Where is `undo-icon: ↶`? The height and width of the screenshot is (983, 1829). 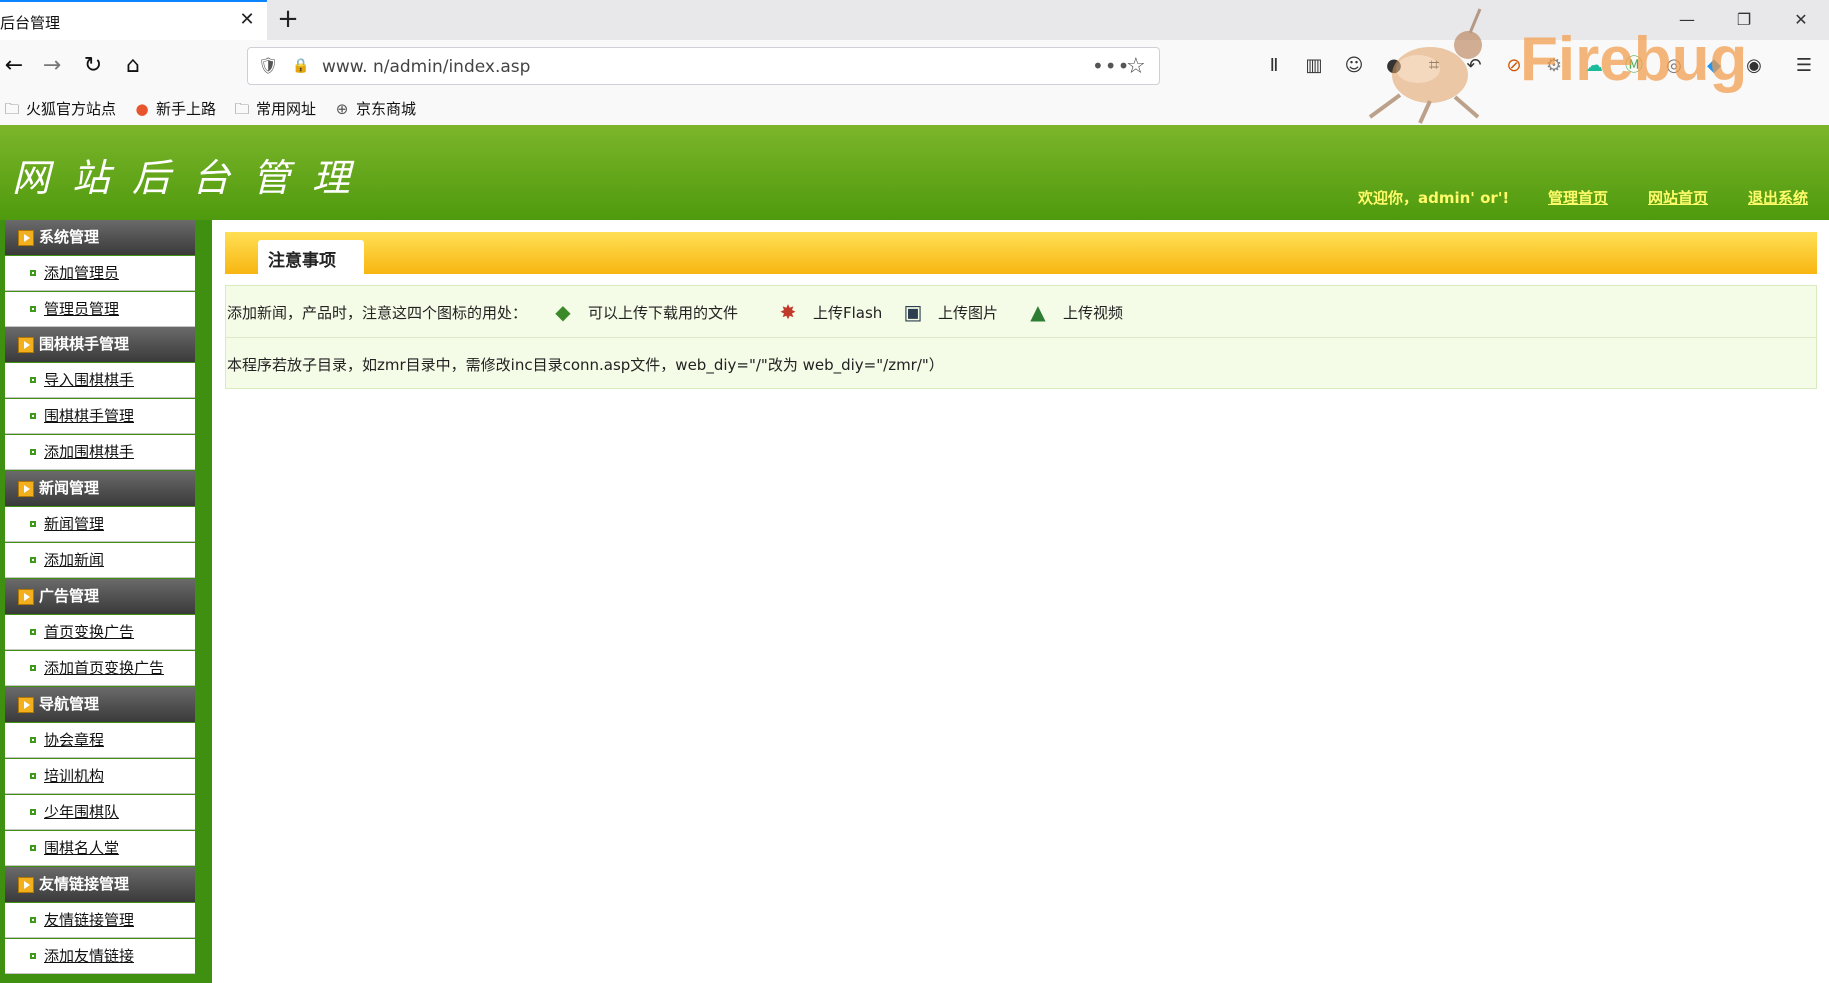
undo-icon: ↶ is located at coordinates (1474, 66).